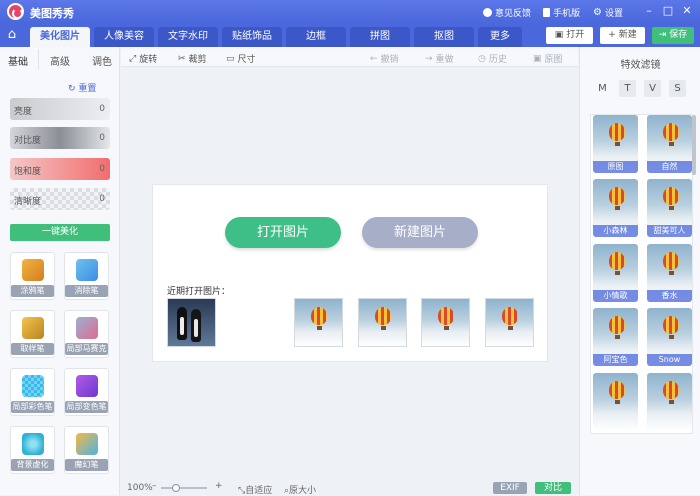  What do you see at coordinates (124, 37) in the screenshot?
I see `tab-portrait: 人像美容` at bounding box center [124, 37].